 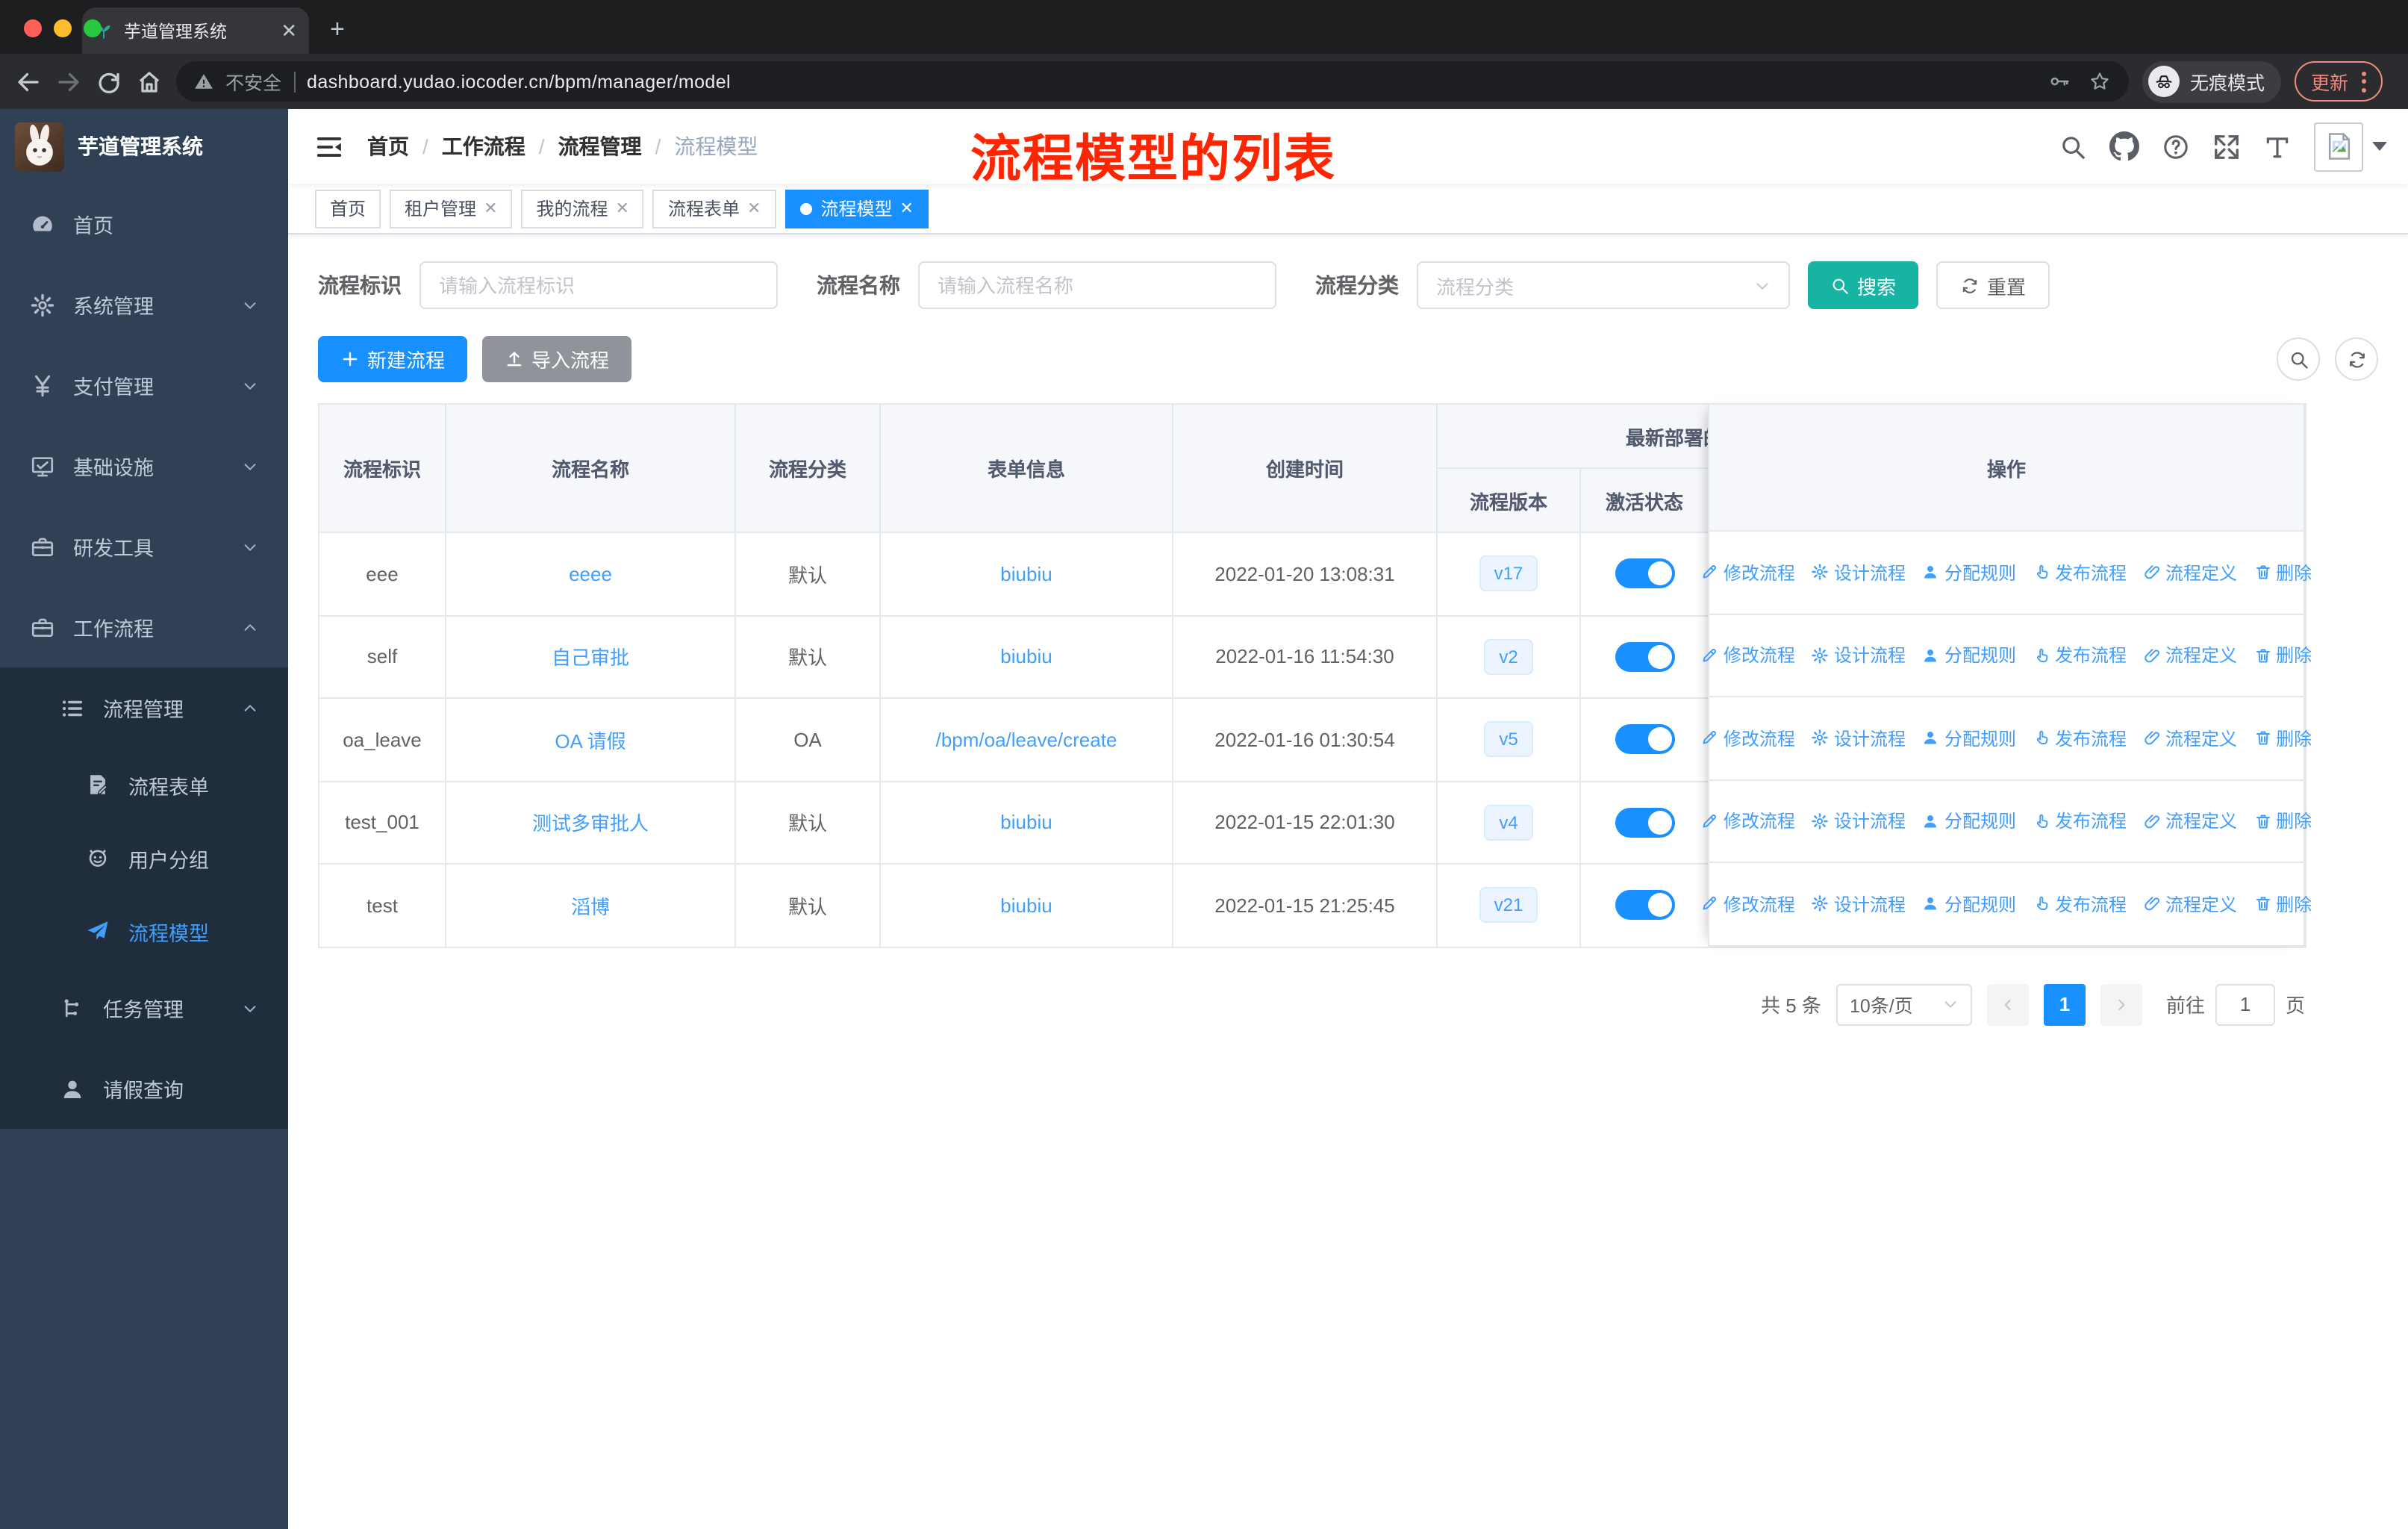 What do you see at coordinates (2339, 82) in the screenshot?
I see `browser-update-button: 更新` at bounding box center [2339, 82].